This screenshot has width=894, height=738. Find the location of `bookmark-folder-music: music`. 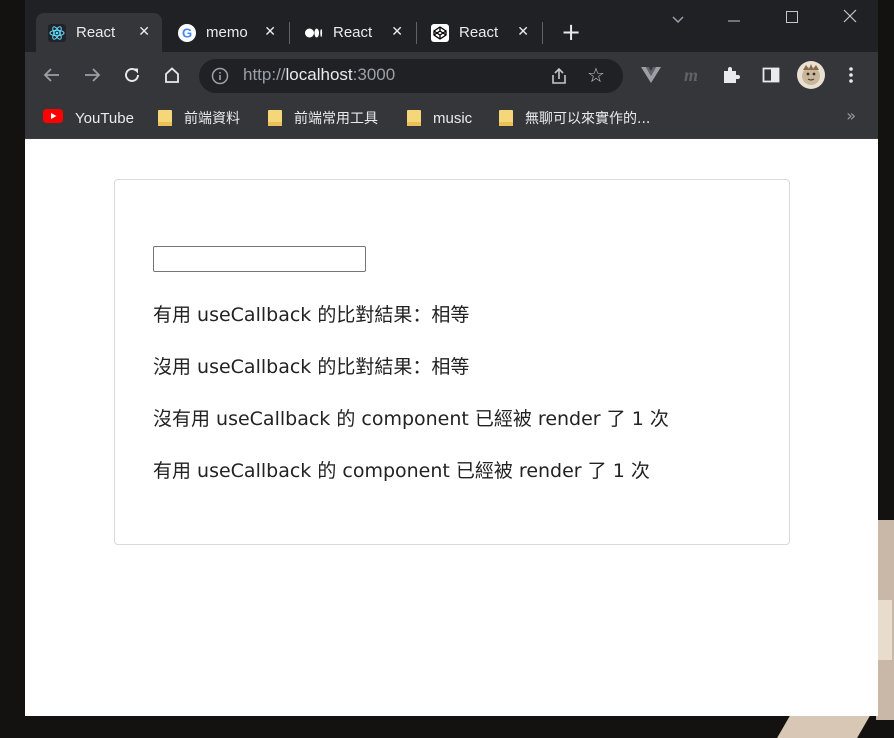

bookmark-folder-music: music is located at coordinates (439, 118).